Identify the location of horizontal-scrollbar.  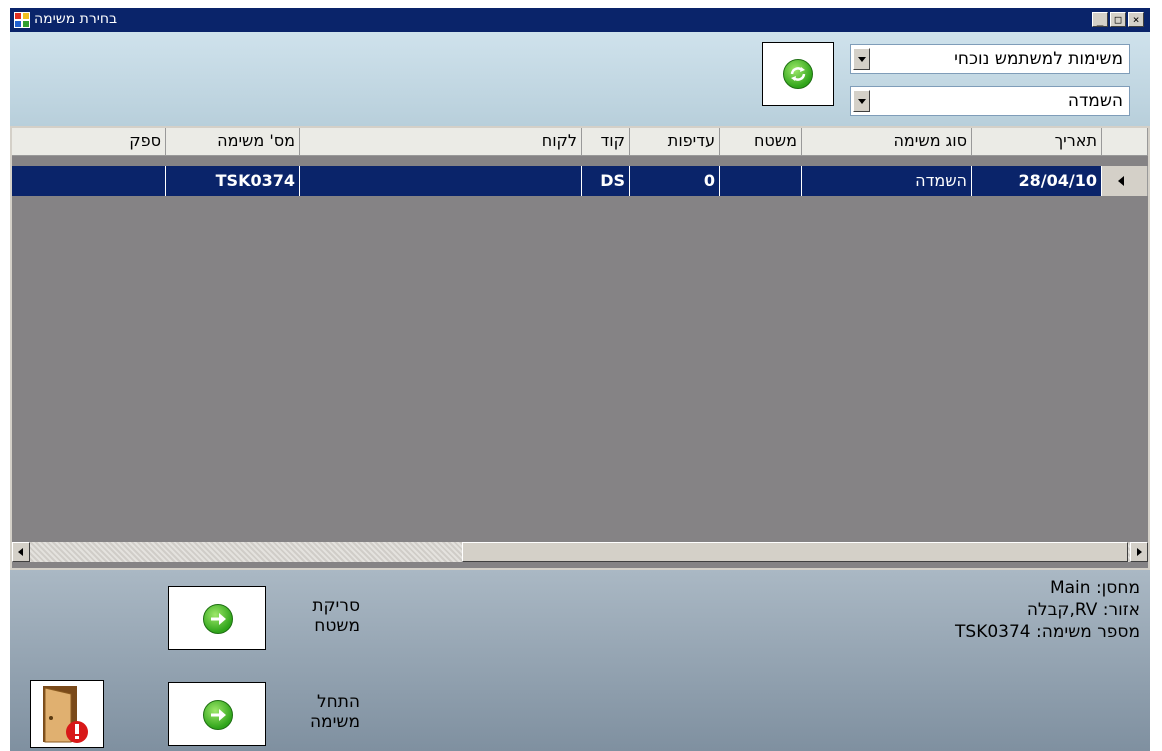
(580, 552).